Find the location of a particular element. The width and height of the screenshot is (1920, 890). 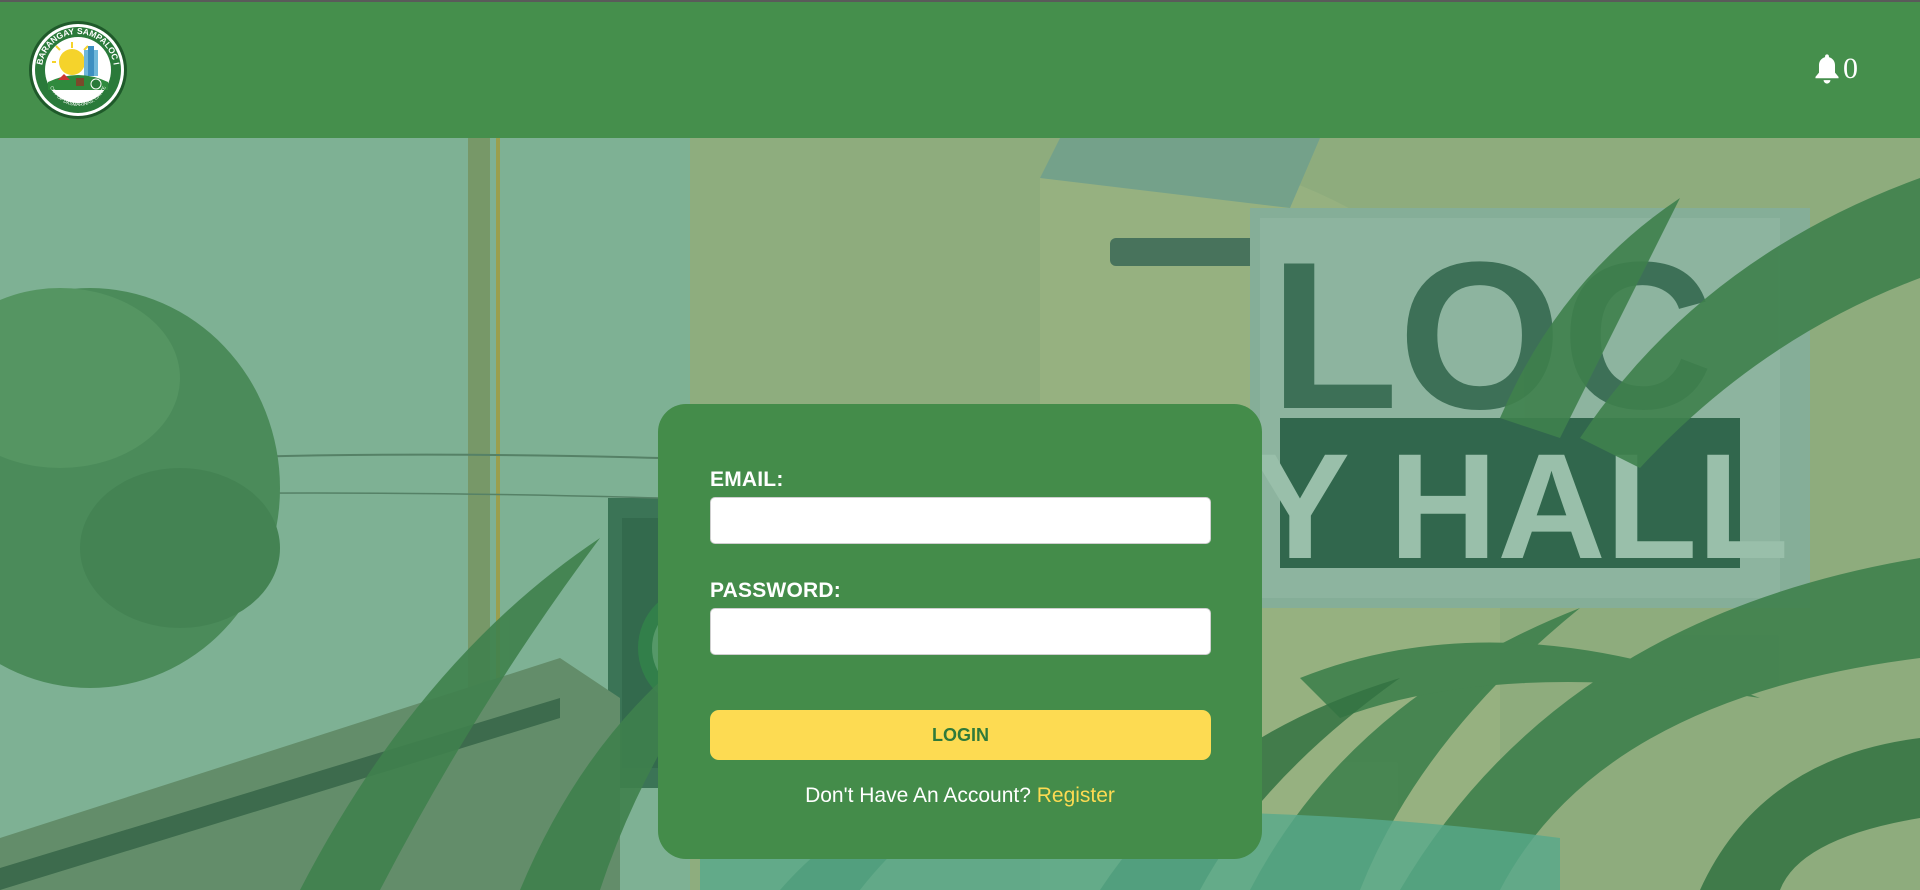

notifications-button: 0 is located at coordinates (1835, 69).